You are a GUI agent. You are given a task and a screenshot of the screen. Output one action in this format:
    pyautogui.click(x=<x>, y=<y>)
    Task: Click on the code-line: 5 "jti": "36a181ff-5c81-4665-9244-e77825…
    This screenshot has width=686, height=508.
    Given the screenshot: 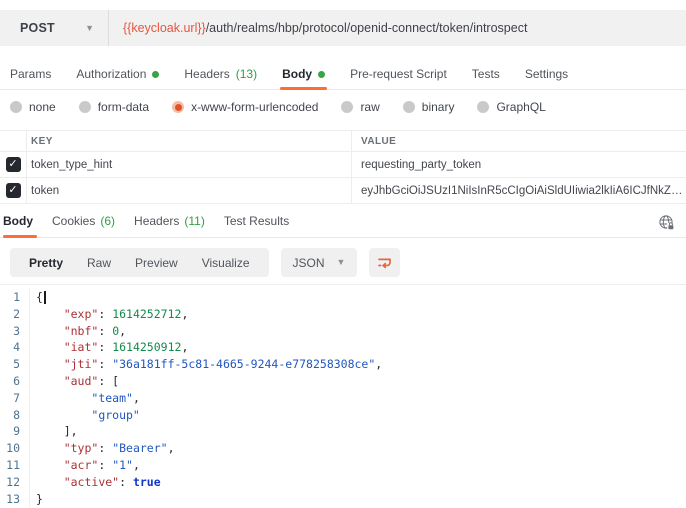 What is the action you would take?
    pyautogui.click(x=343, y=364)
    